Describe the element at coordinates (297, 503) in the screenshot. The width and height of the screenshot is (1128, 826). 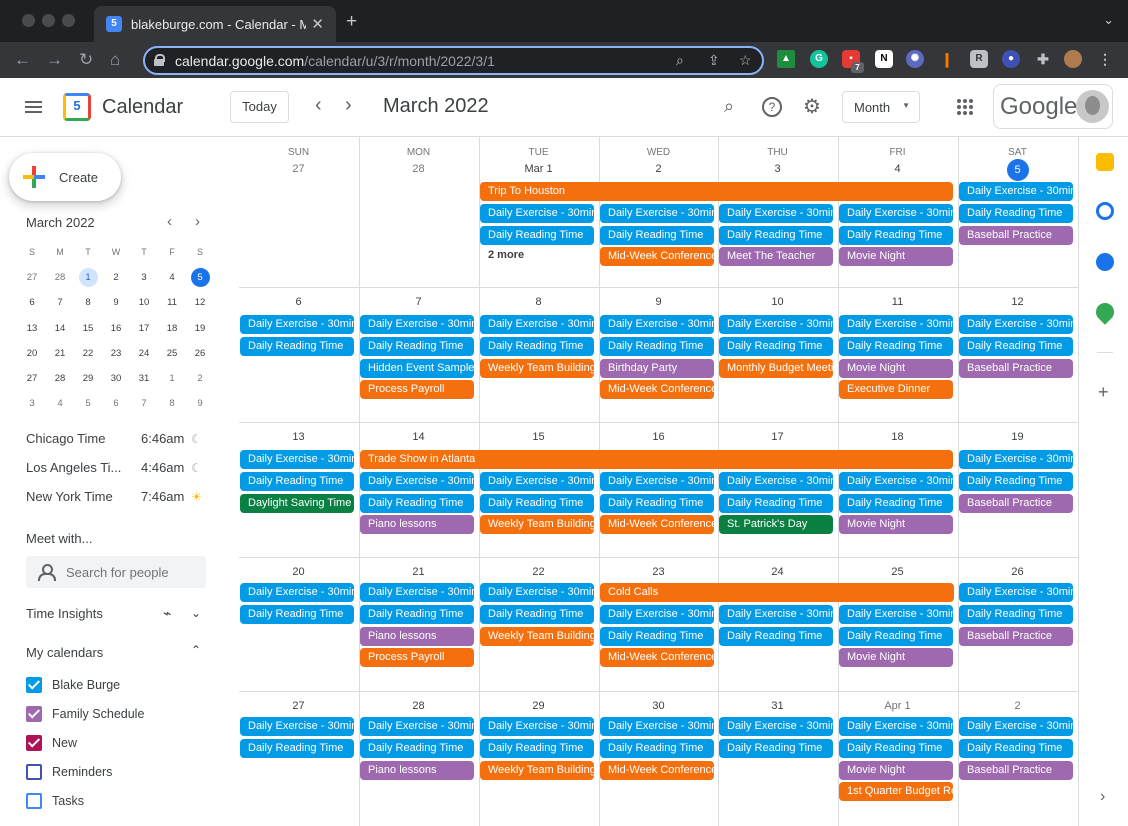
I see `event-chip: Daylight Saving Time starts` at that location.